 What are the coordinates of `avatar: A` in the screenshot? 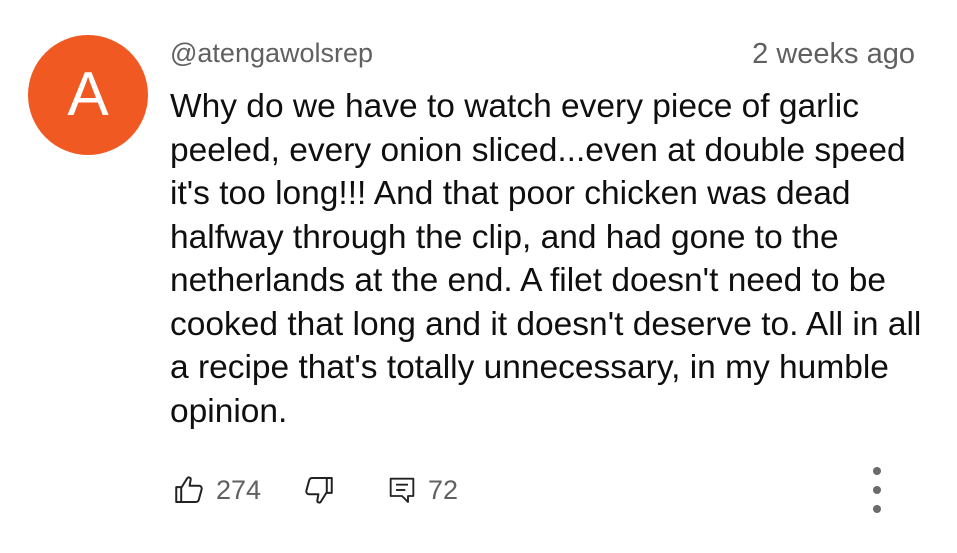 It's located at (88, 95).